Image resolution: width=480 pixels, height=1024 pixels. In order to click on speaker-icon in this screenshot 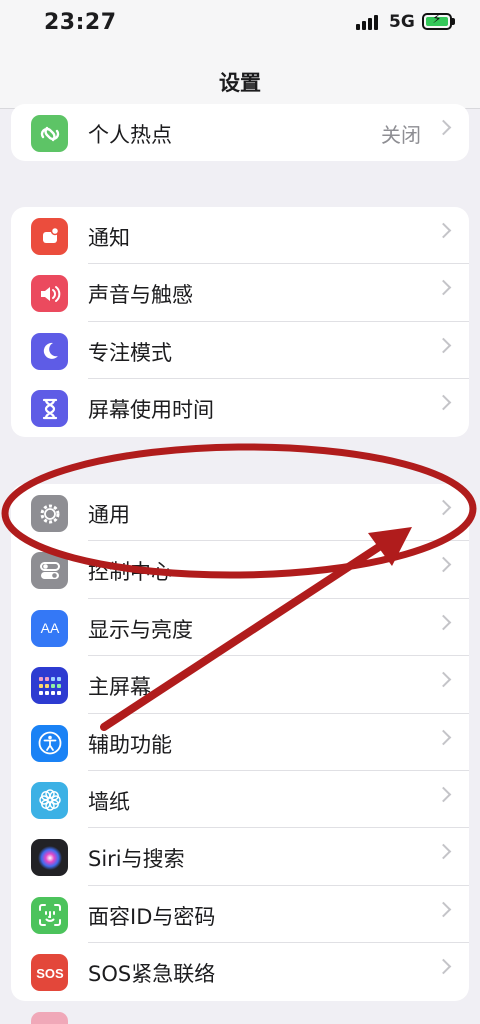, I will do `click(49, 294)`.